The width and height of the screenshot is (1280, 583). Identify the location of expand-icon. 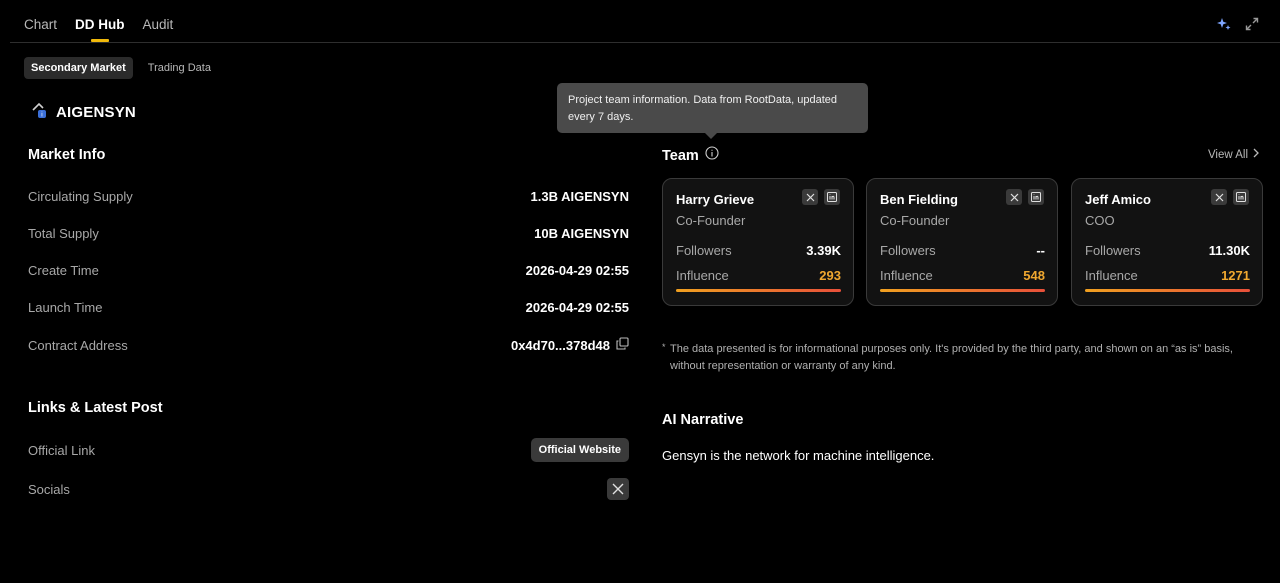
(1252, 24).